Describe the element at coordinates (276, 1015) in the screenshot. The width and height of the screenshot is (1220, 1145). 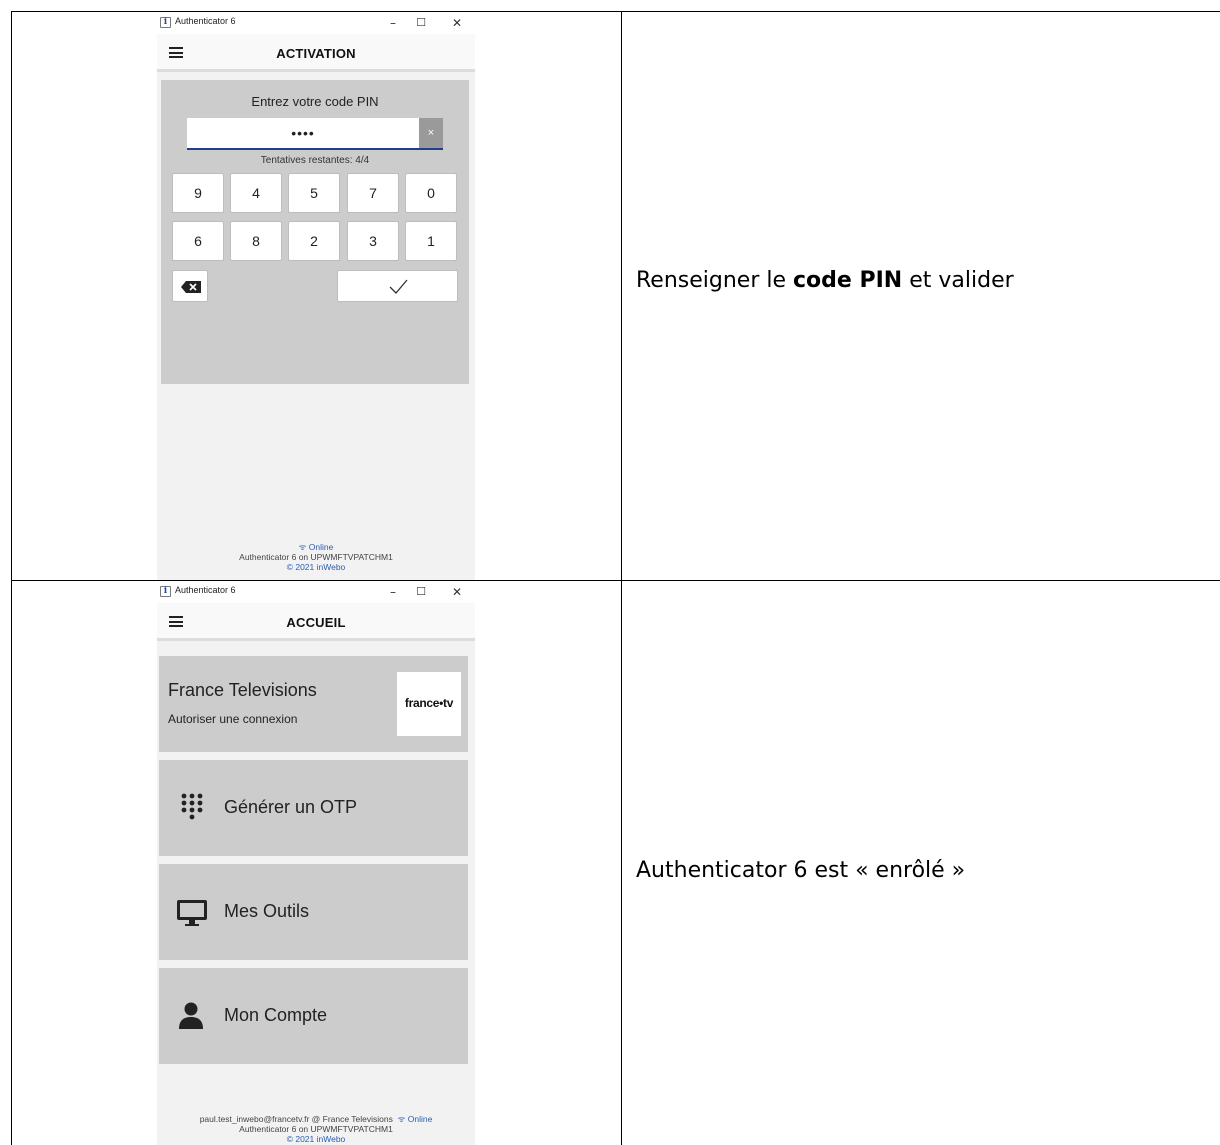
I see `menu-item-label: Mon Compte` at that location.